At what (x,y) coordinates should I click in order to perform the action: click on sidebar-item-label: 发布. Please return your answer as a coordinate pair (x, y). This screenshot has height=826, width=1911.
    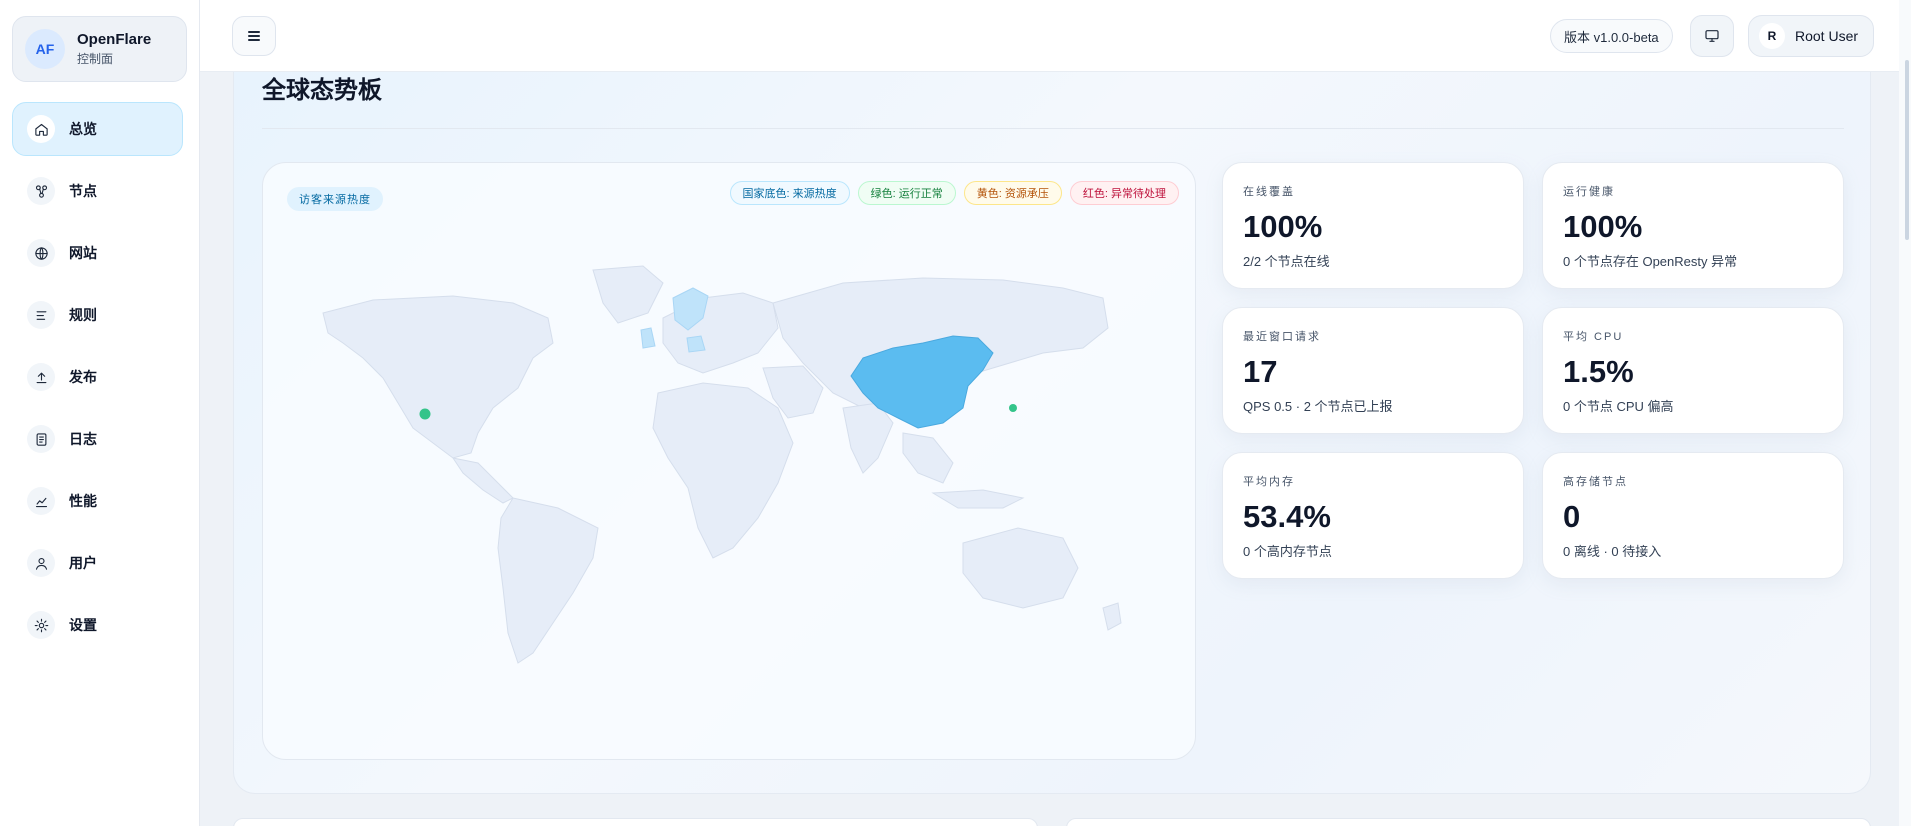
    Looking at the image, I should click on (83, 377).